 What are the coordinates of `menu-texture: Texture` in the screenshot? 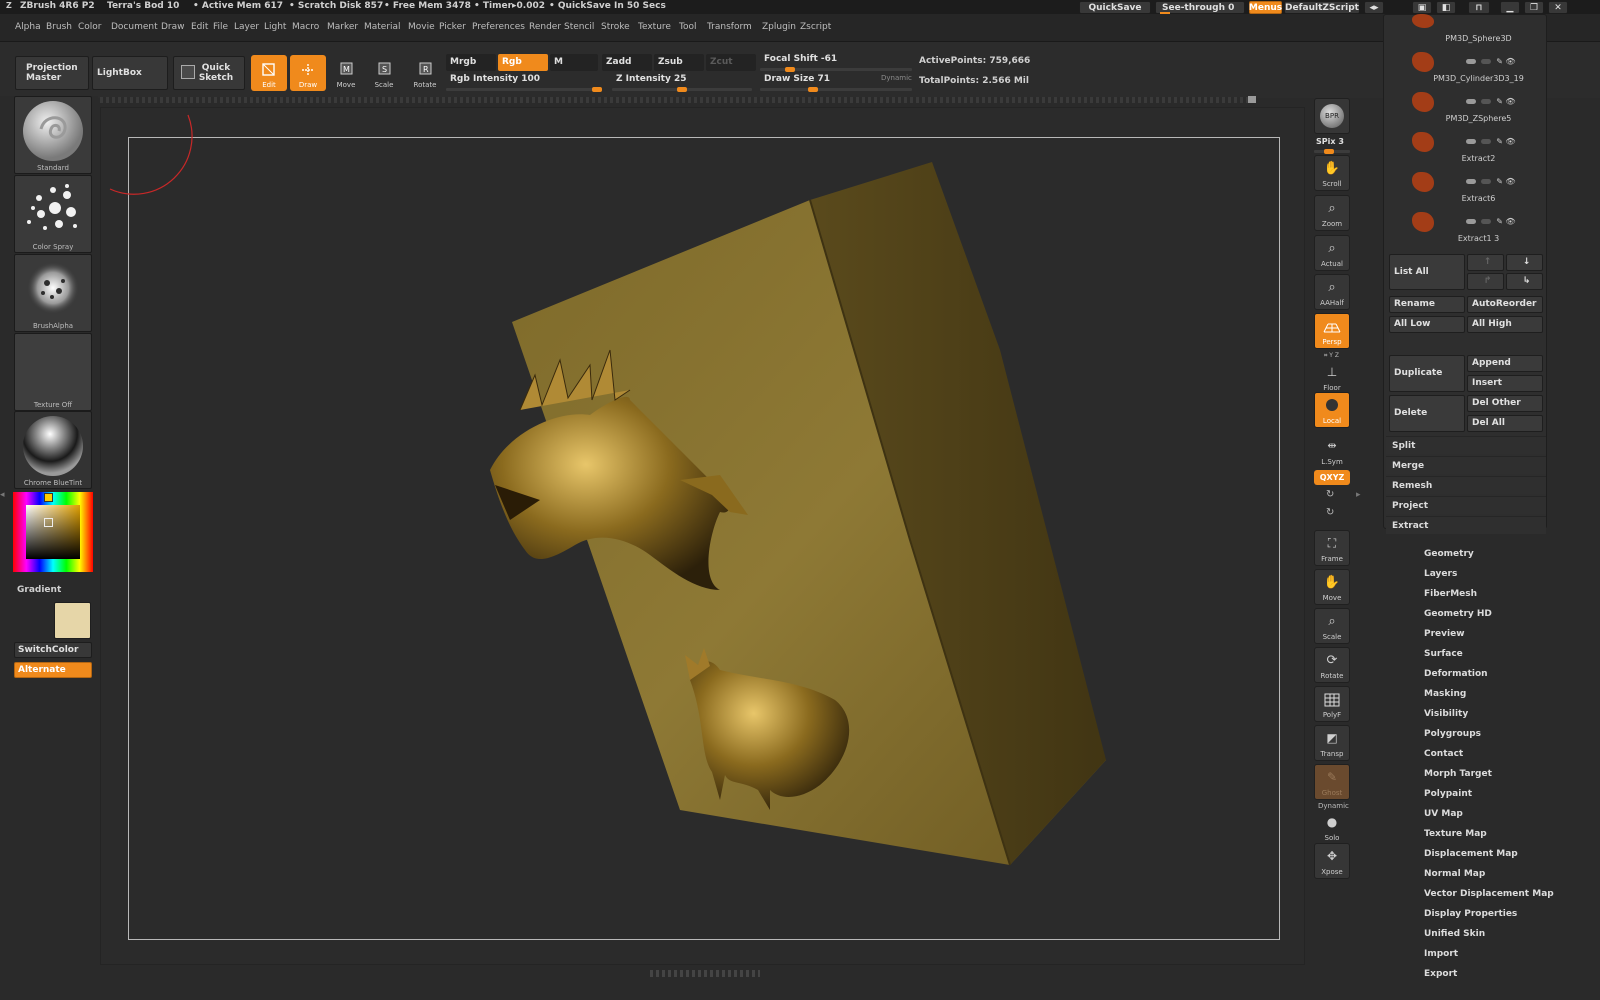 It's located at (654, 27).